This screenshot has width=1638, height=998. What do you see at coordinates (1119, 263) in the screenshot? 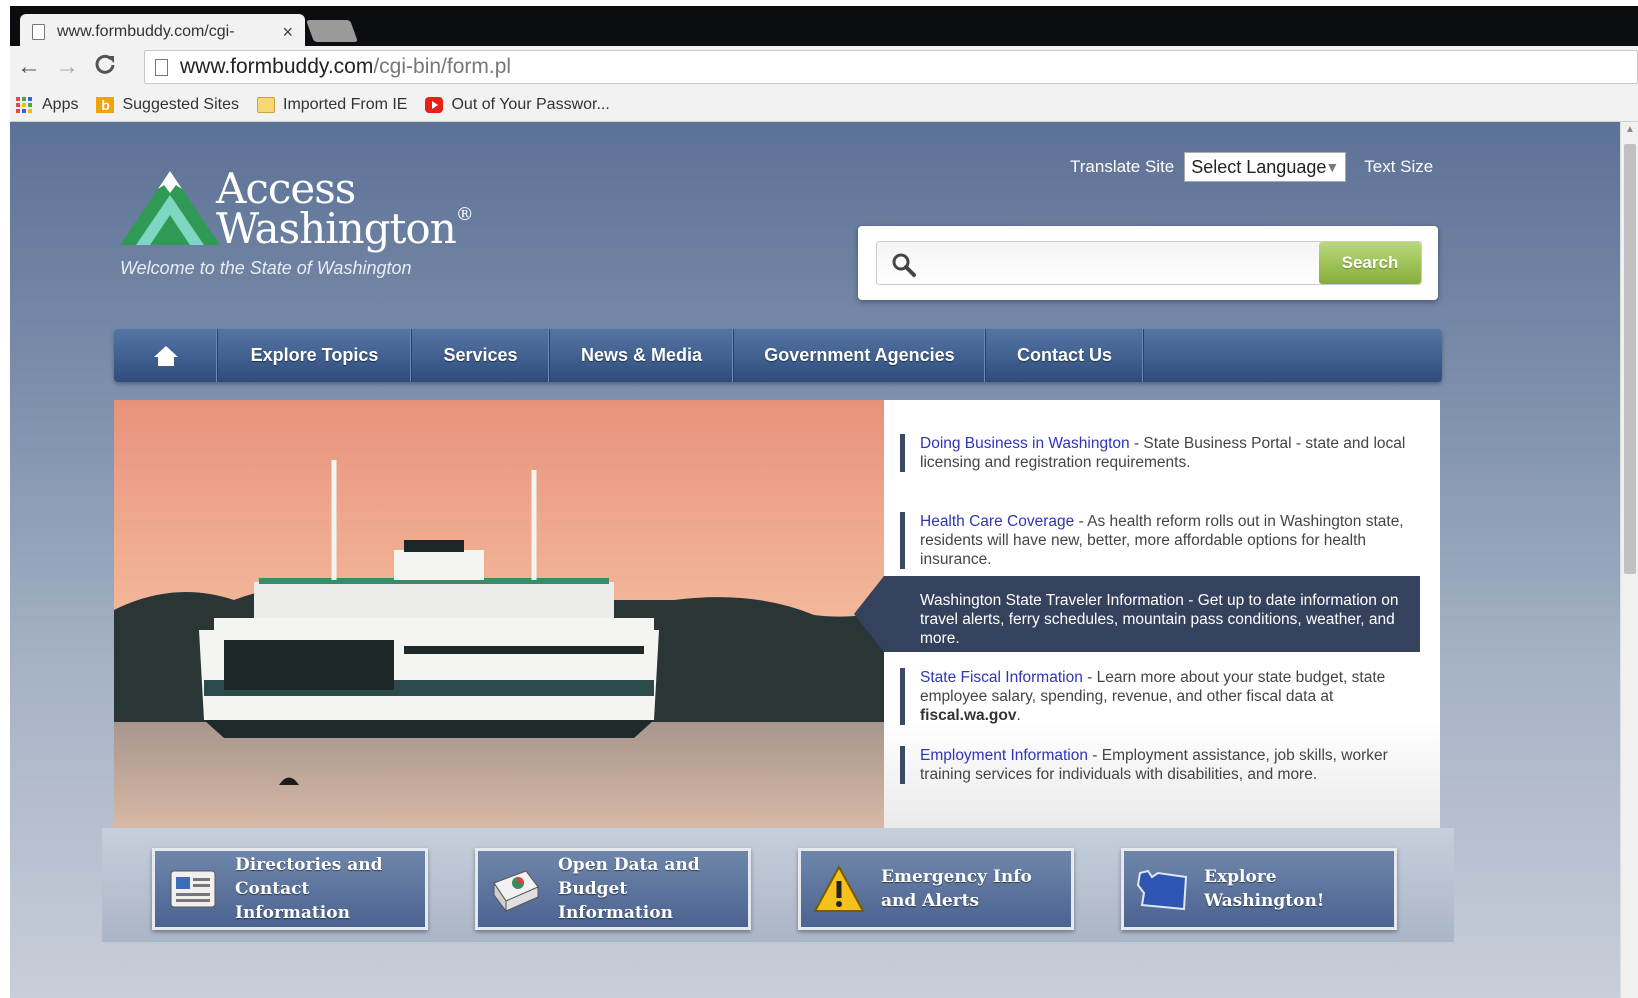
I see `search-input` at bounding box center [1119, 263].